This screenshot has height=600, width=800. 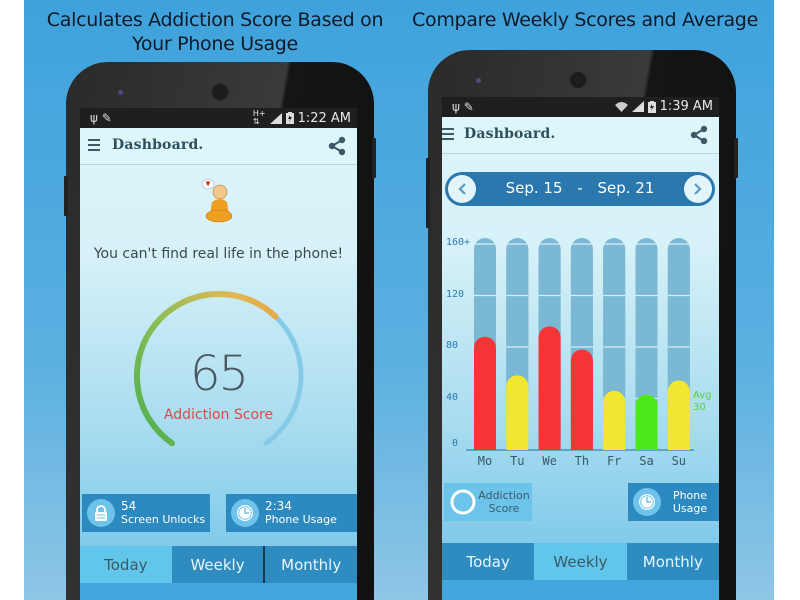 I want to click on weekly-score-chart, so click(x=580, y=344).